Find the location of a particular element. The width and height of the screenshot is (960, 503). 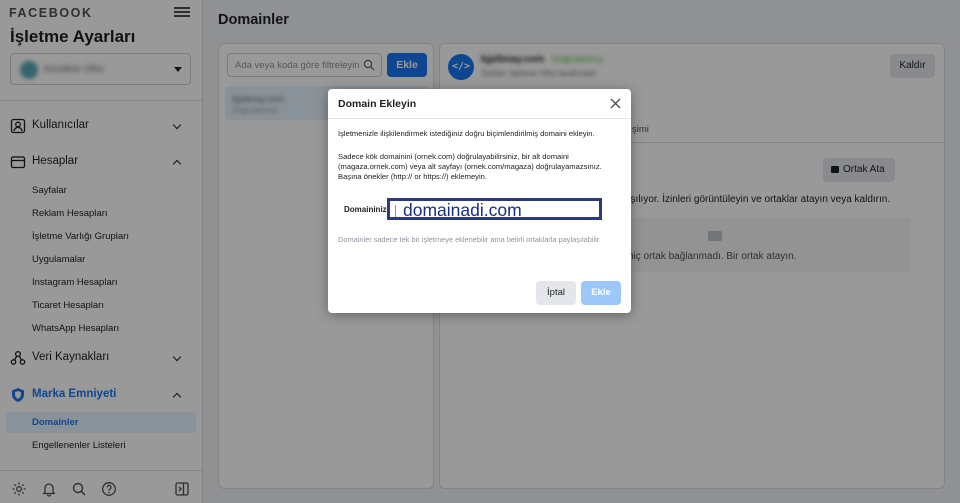

domain-input-value: domainadi.com is located at coordinates (462, 210).